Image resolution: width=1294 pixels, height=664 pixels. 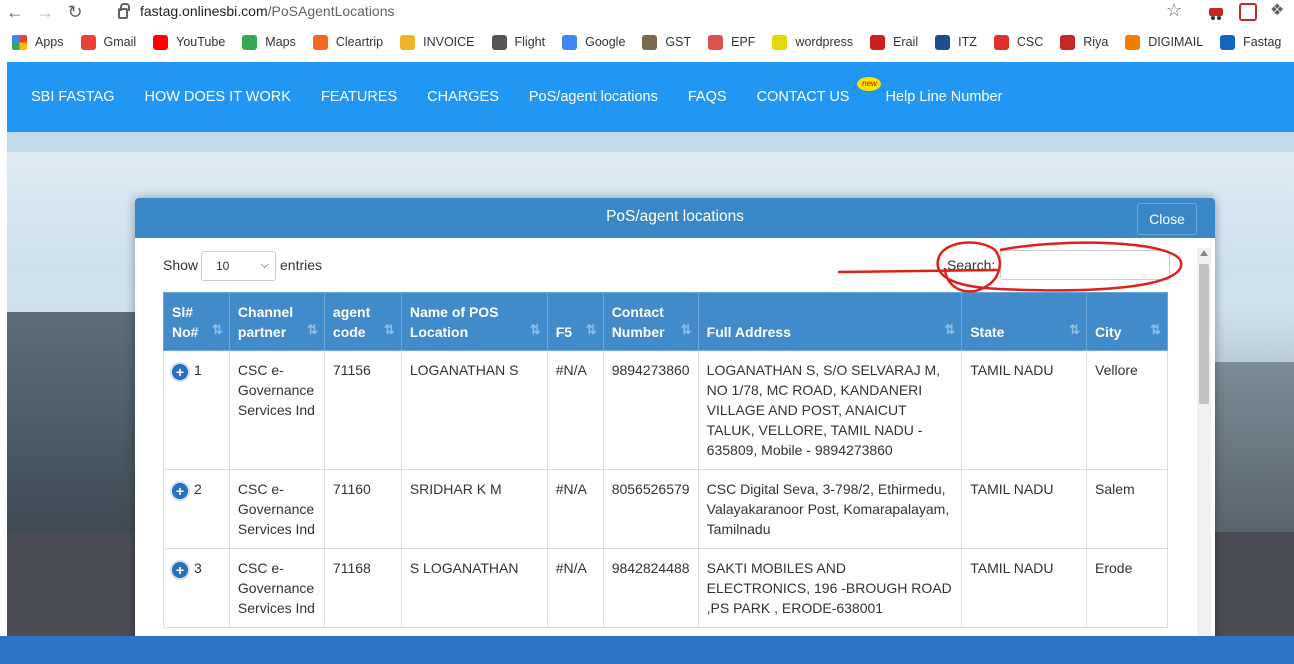 I want to click on new-badge: new, so click(x=869, y=84).